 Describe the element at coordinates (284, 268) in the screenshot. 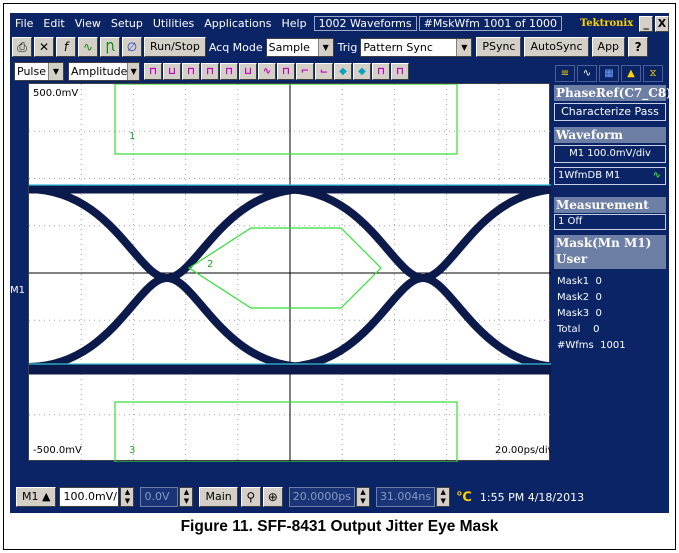

I see `mask2-region` at that location.